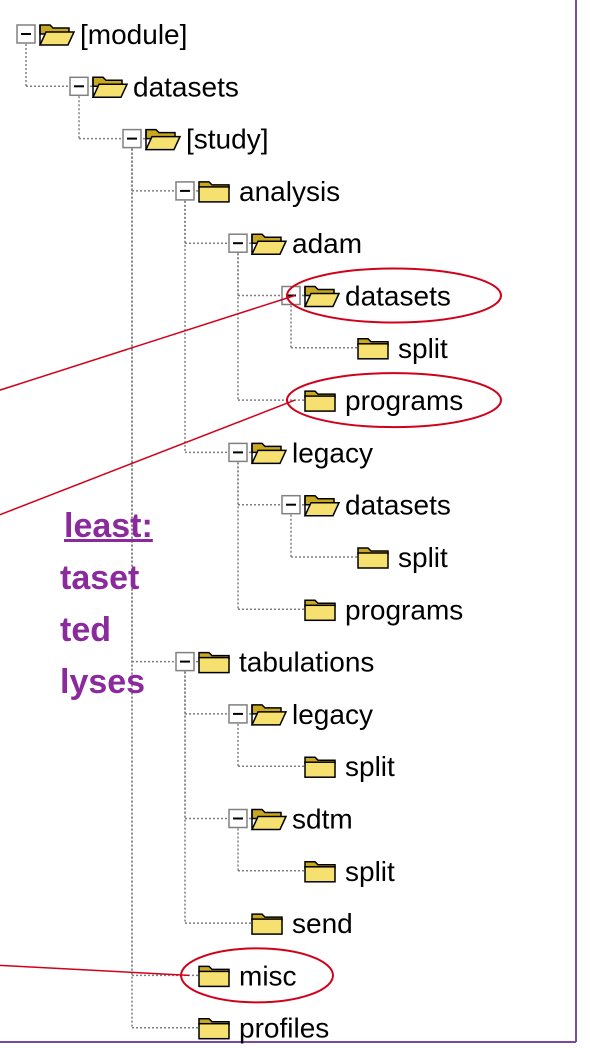 Image resolution: width=590 pixels, height=1048 pixels. I want to click on tree-node-label: tabulations, so click(306, 662).